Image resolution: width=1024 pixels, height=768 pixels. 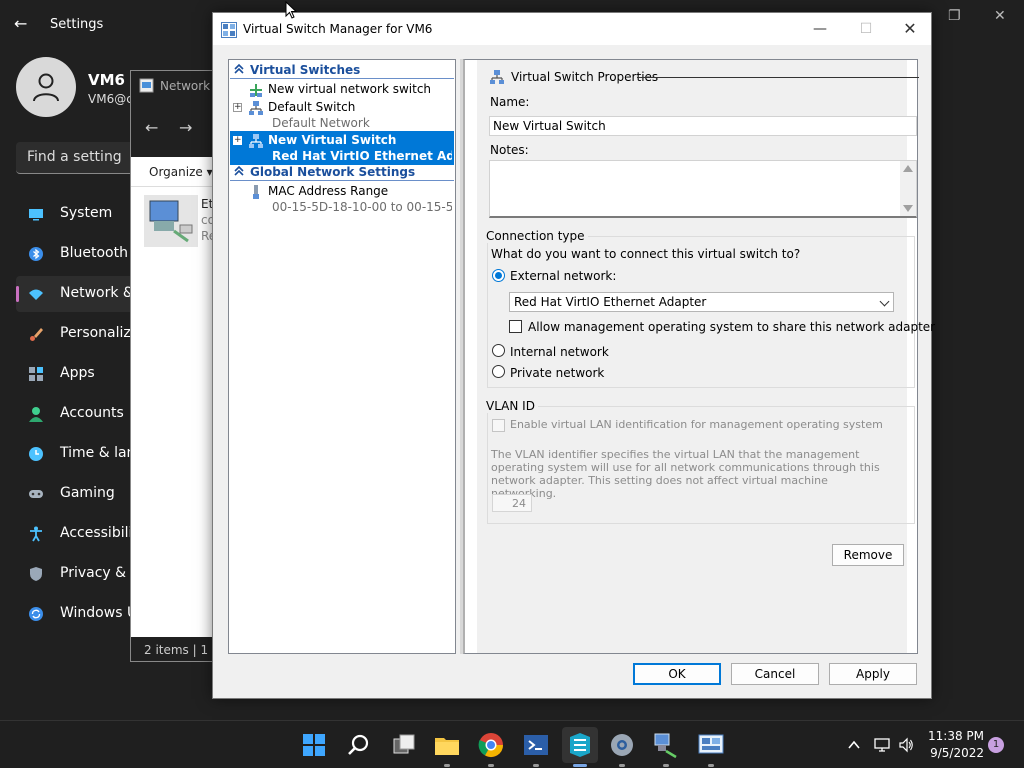 I want to click on nav-label: Personaliza, so click(x=100, y=333).